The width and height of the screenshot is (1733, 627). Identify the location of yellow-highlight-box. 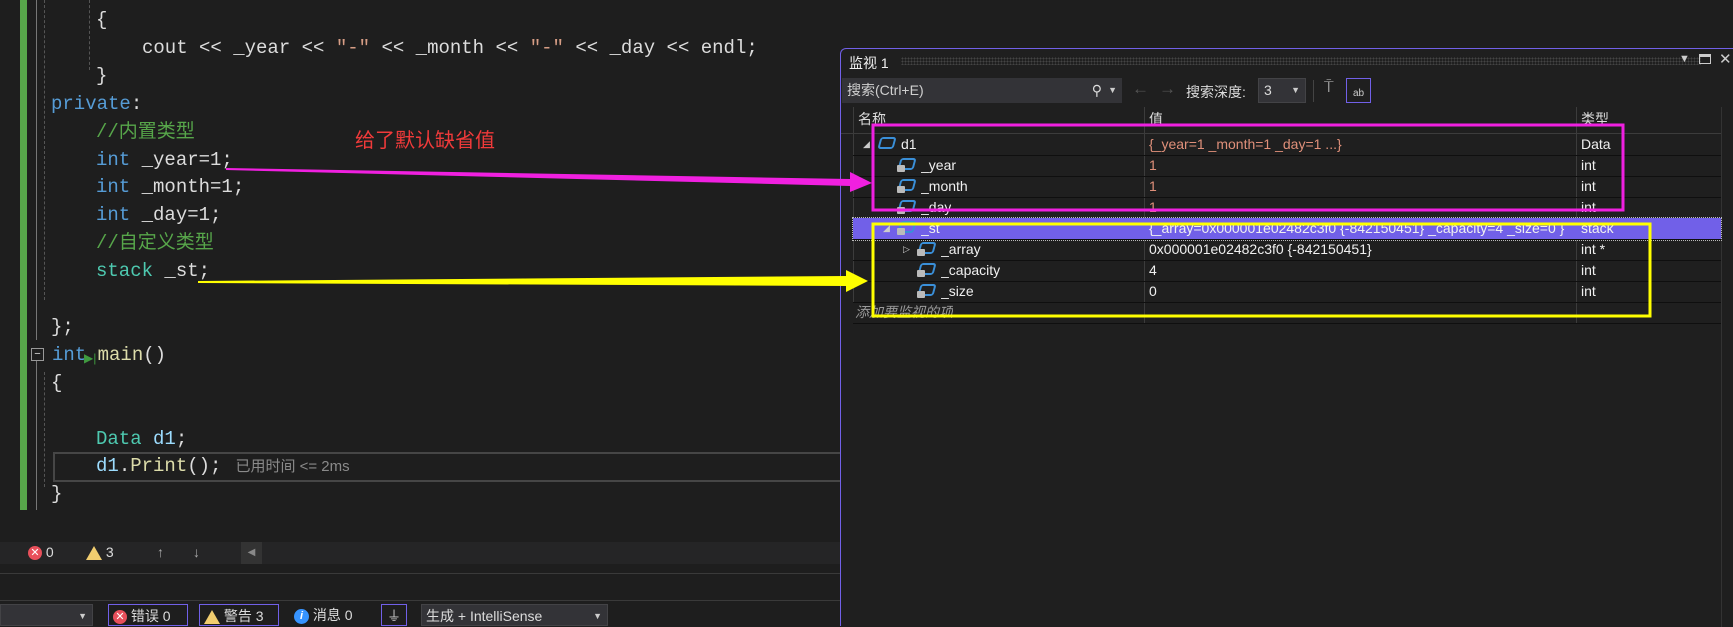
(1261, 270).